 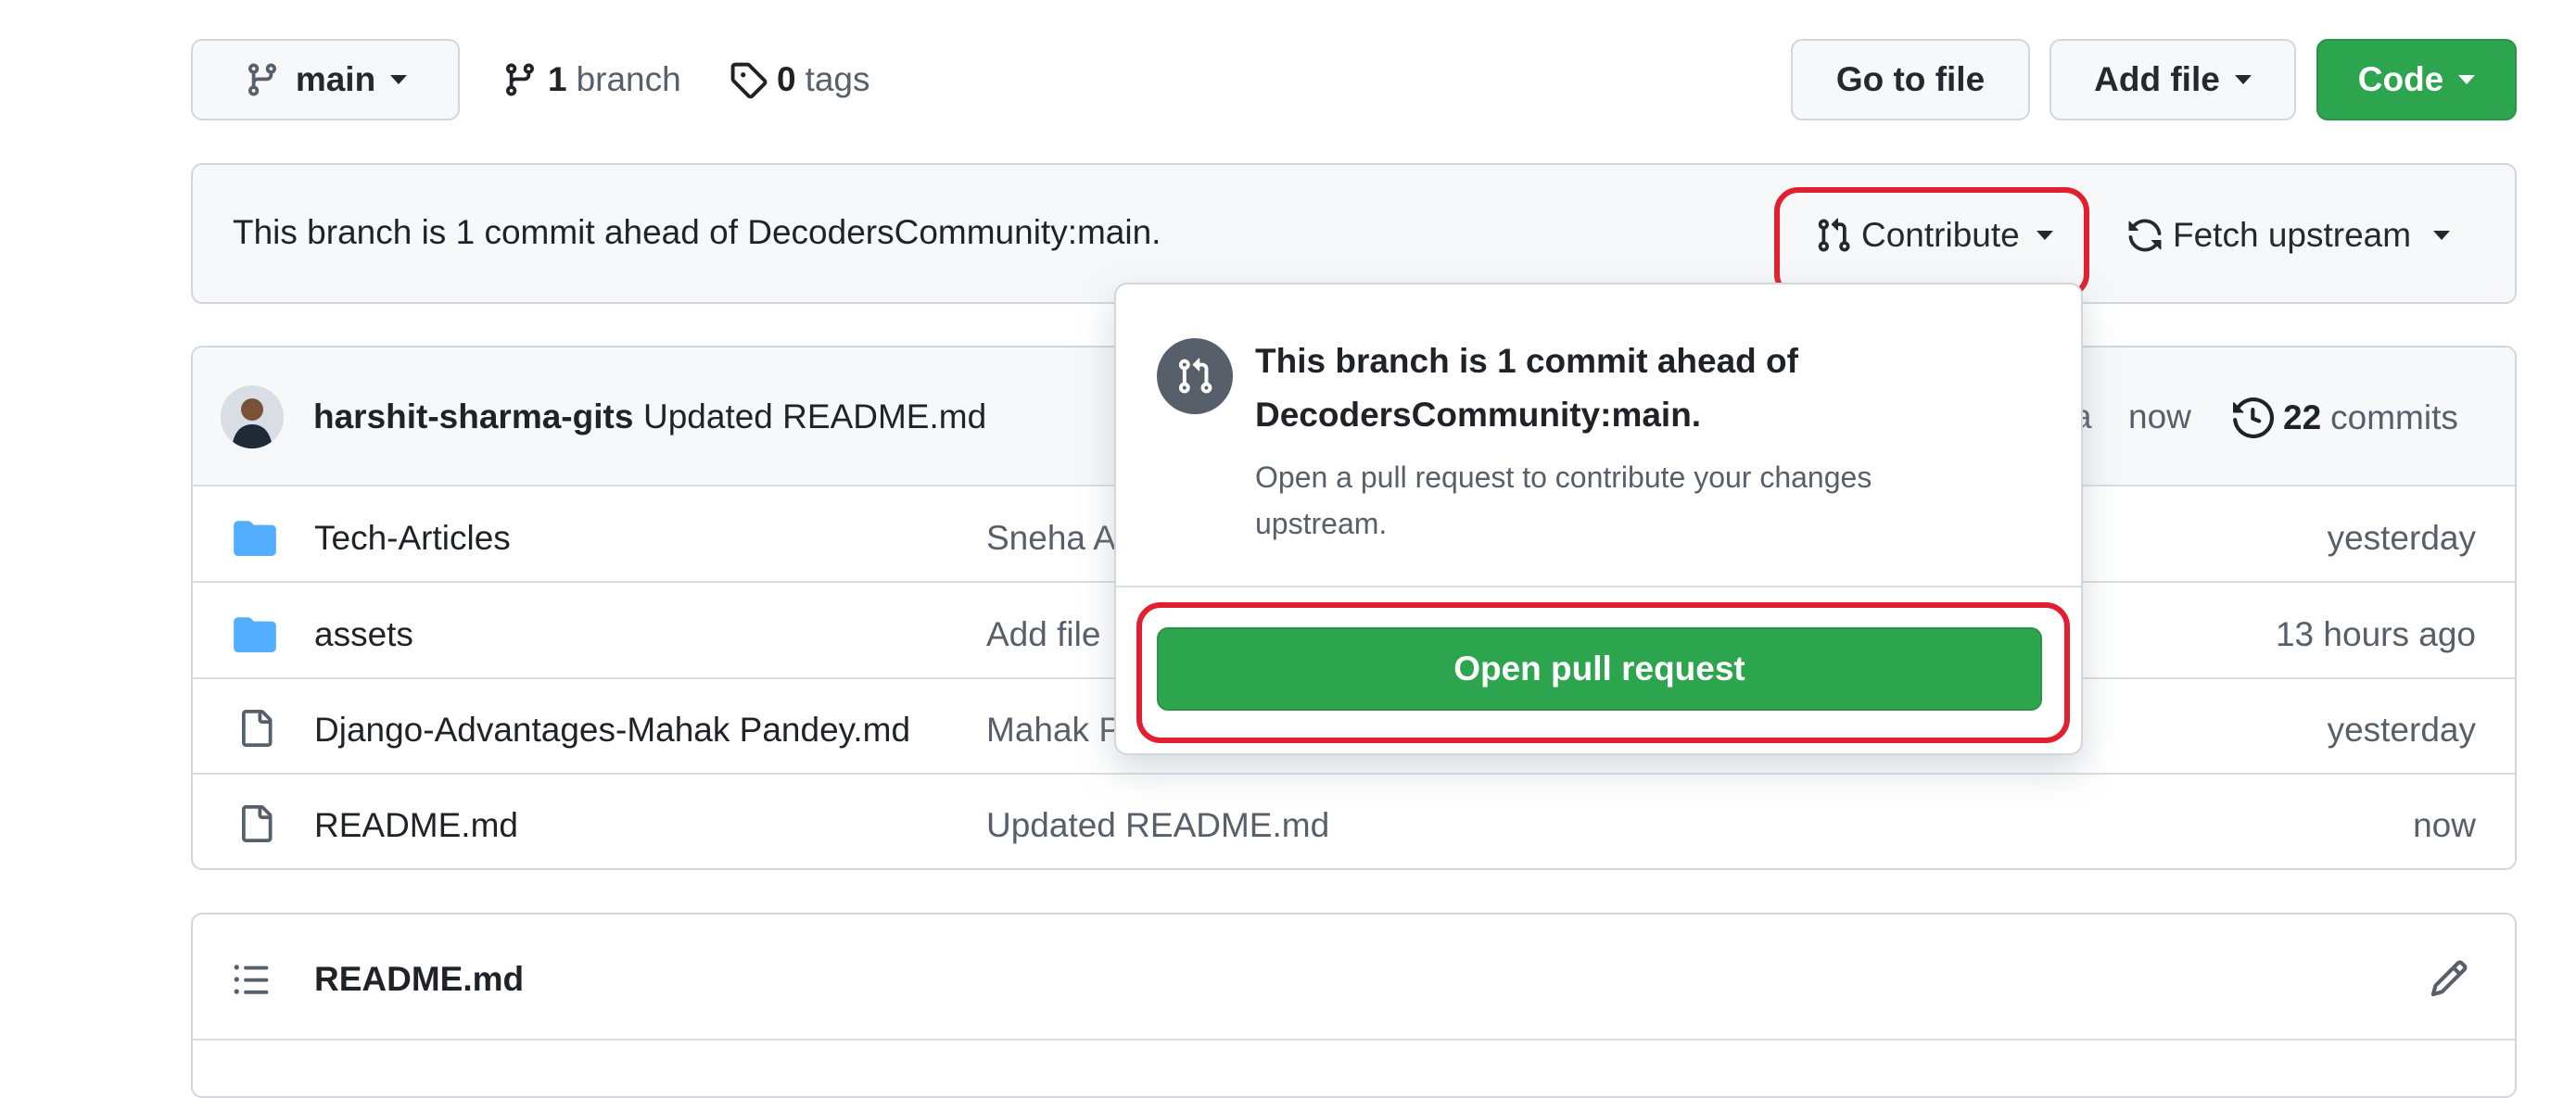 What do you see at coordinates (1603, 673) in the screenshot?
I see `open-pull-request-highlight` at bounding box center [1603, 673].